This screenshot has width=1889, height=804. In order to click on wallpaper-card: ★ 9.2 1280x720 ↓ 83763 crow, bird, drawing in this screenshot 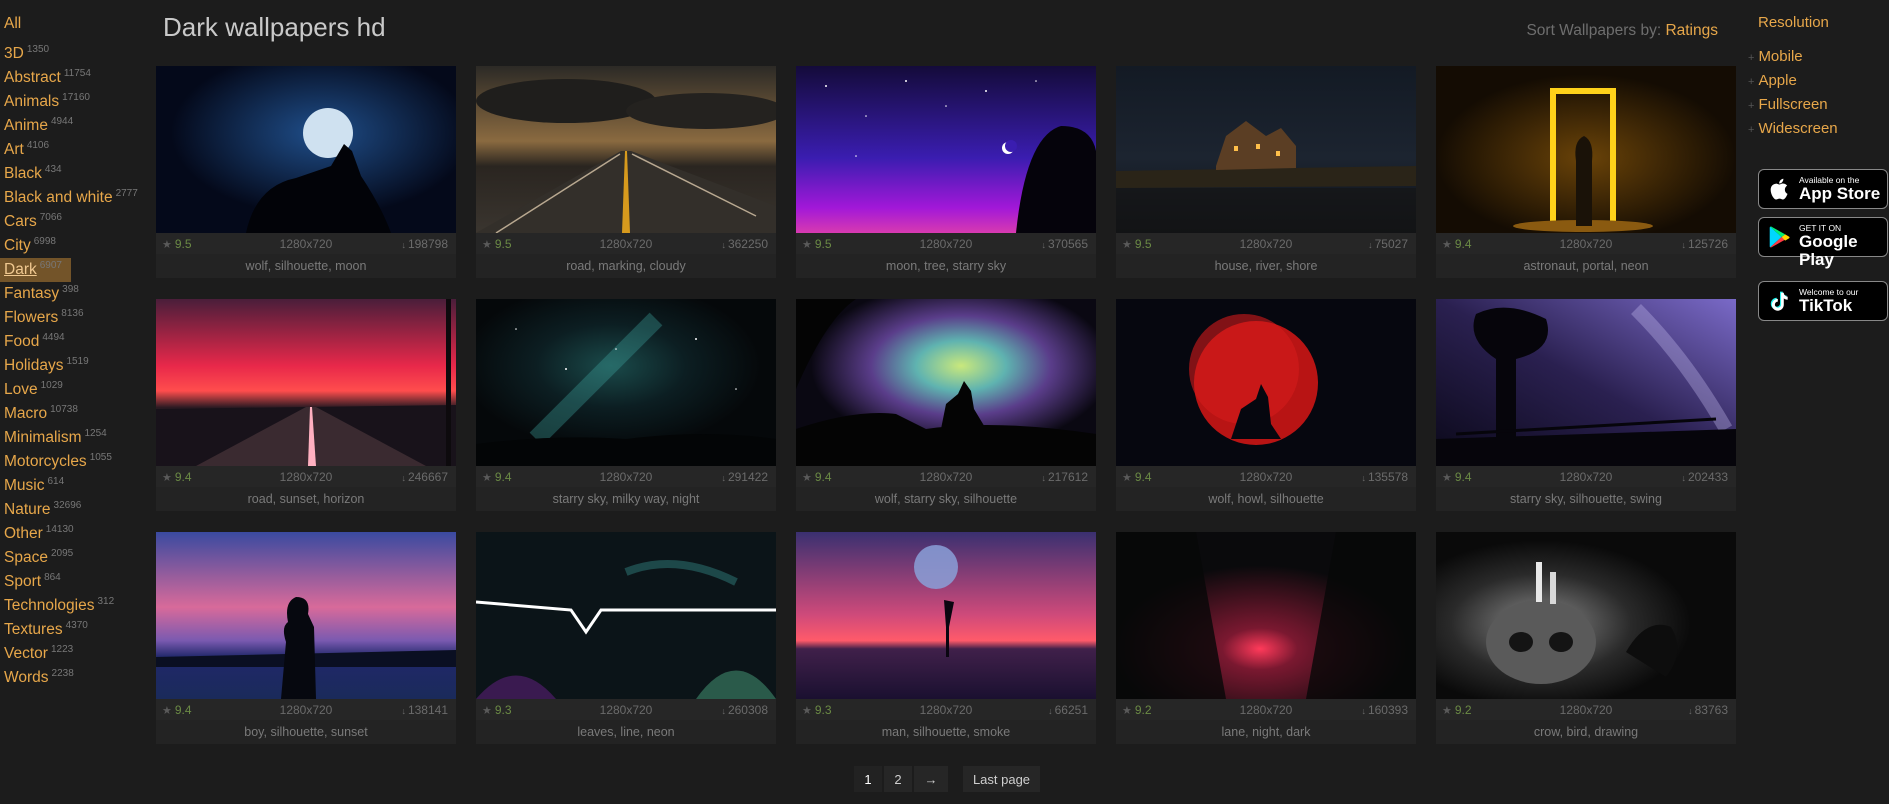, I will do `click(1586, 638)`.